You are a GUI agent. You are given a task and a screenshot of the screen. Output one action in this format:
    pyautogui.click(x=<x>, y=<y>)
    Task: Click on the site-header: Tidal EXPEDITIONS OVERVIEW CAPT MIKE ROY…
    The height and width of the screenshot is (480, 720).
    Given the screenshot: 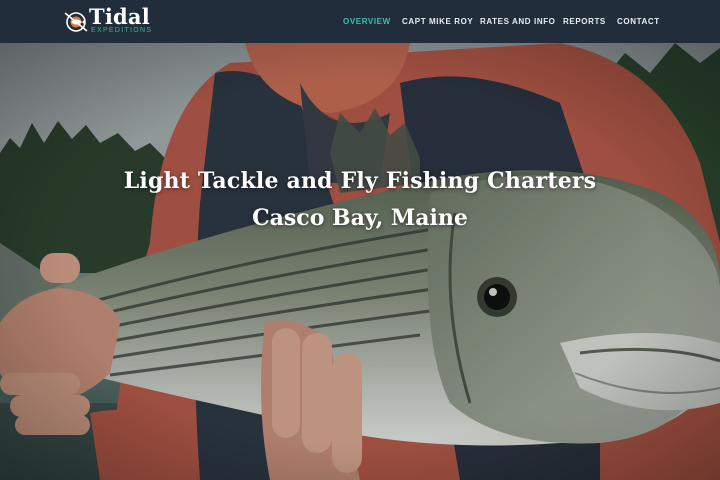 What is the action you would take?
    pyautogui.click(x=360, y=21)
    